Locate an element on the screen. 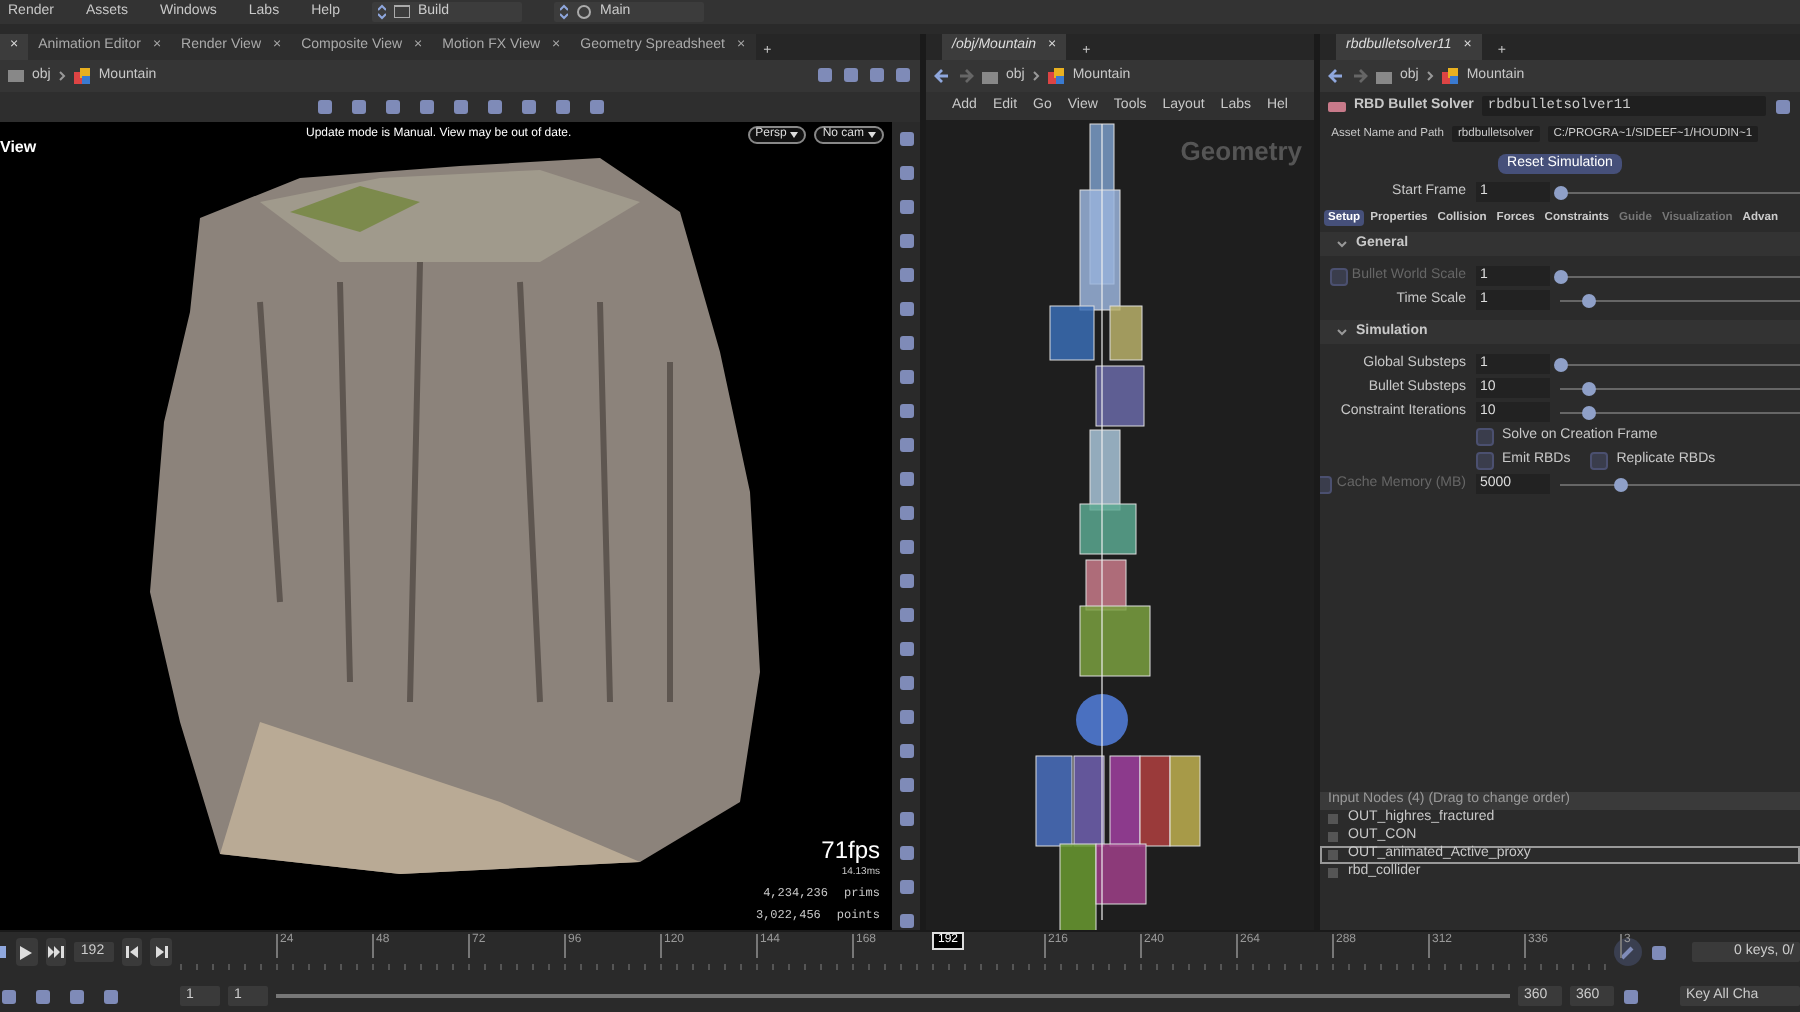  crosshair-icon is located at coordinates (583, 11).